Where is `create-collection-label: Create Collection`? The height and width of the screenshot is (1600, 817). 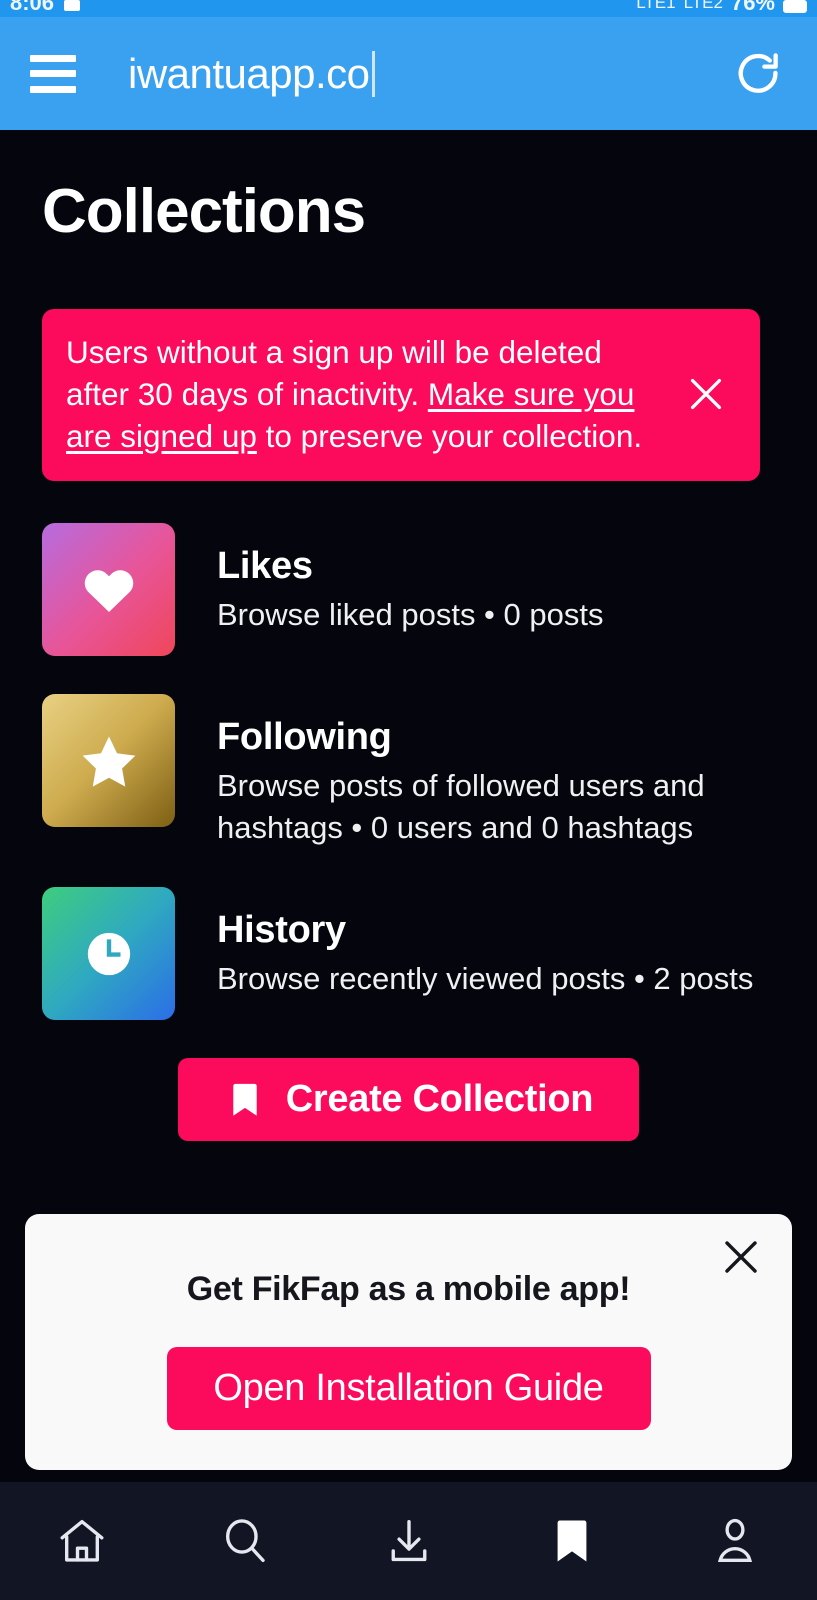
create-collection-label: Create Collection is located at coordinates (439, 1099).